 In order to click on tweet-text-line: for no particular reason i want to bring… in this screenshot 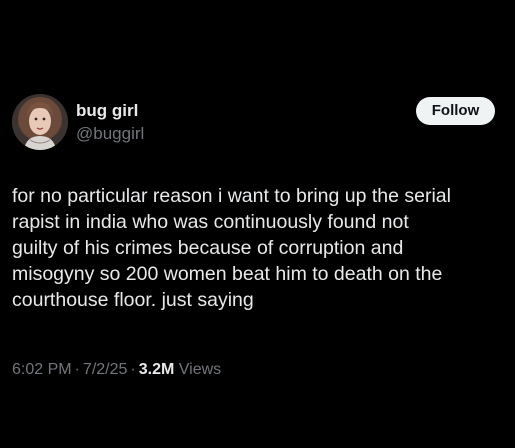, I will do `click(231, 196)`.